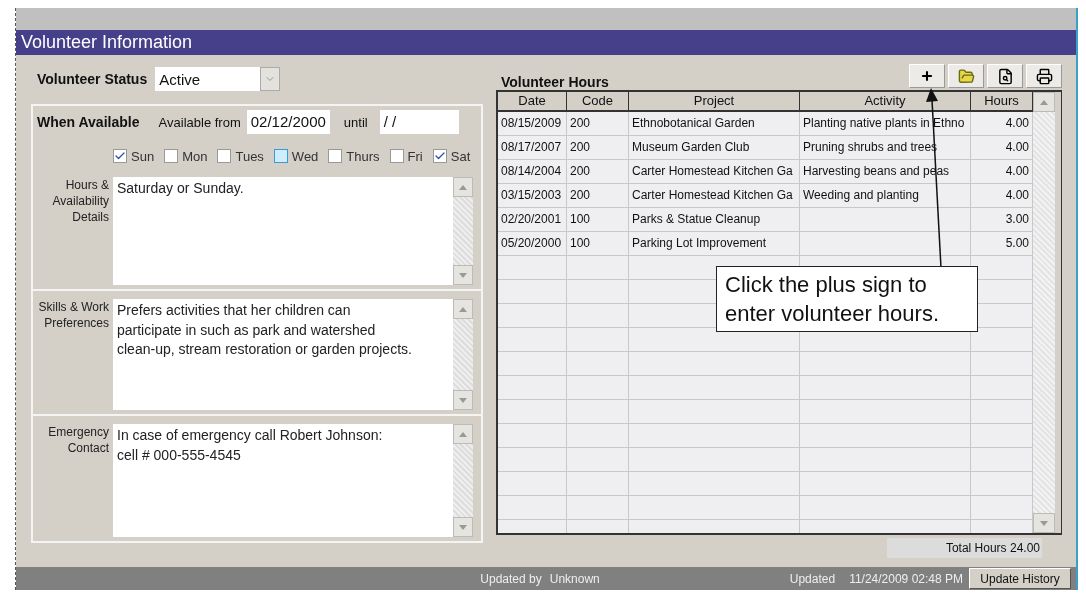 This screenshot has height=595, width=1086. What do you see at coordinates (78, 440) in the screenshot?
I see `field-label: Emergency Contact` at bounding box center [78, 440].